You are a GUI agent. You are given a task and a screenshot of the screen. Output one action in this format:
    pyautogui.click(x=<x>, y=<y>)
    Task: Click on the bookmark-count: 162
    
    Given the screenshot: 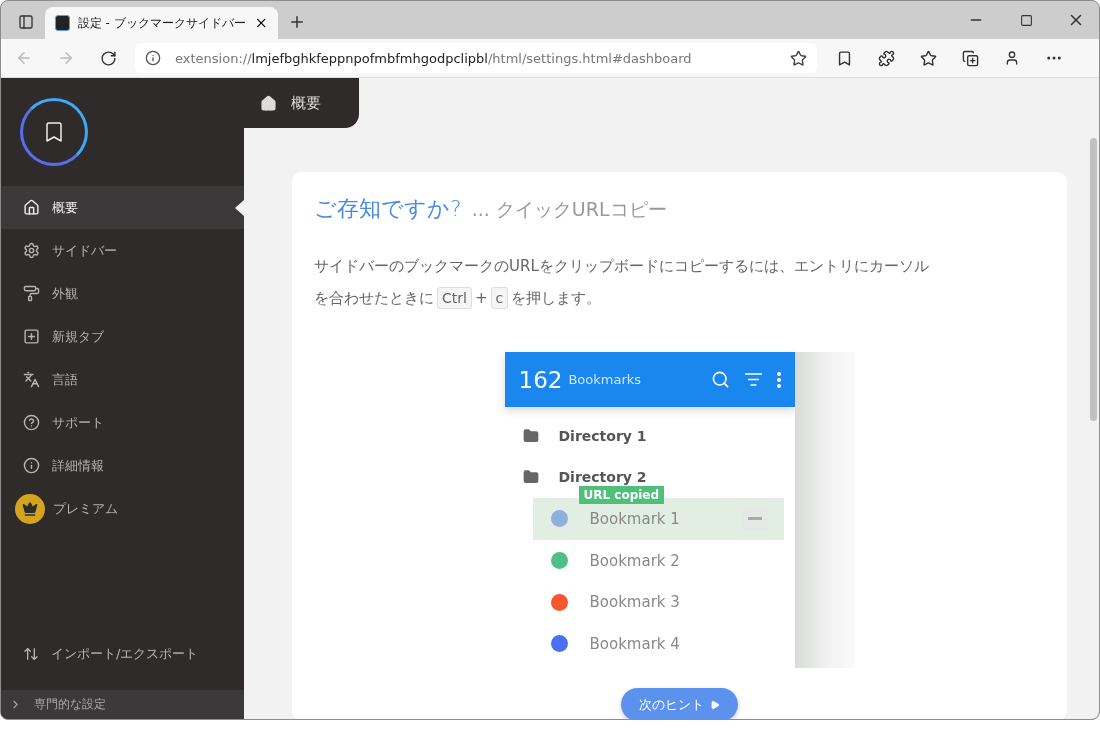 What is the action you would take?
    pyautogui.click(x=540, y=379)
    